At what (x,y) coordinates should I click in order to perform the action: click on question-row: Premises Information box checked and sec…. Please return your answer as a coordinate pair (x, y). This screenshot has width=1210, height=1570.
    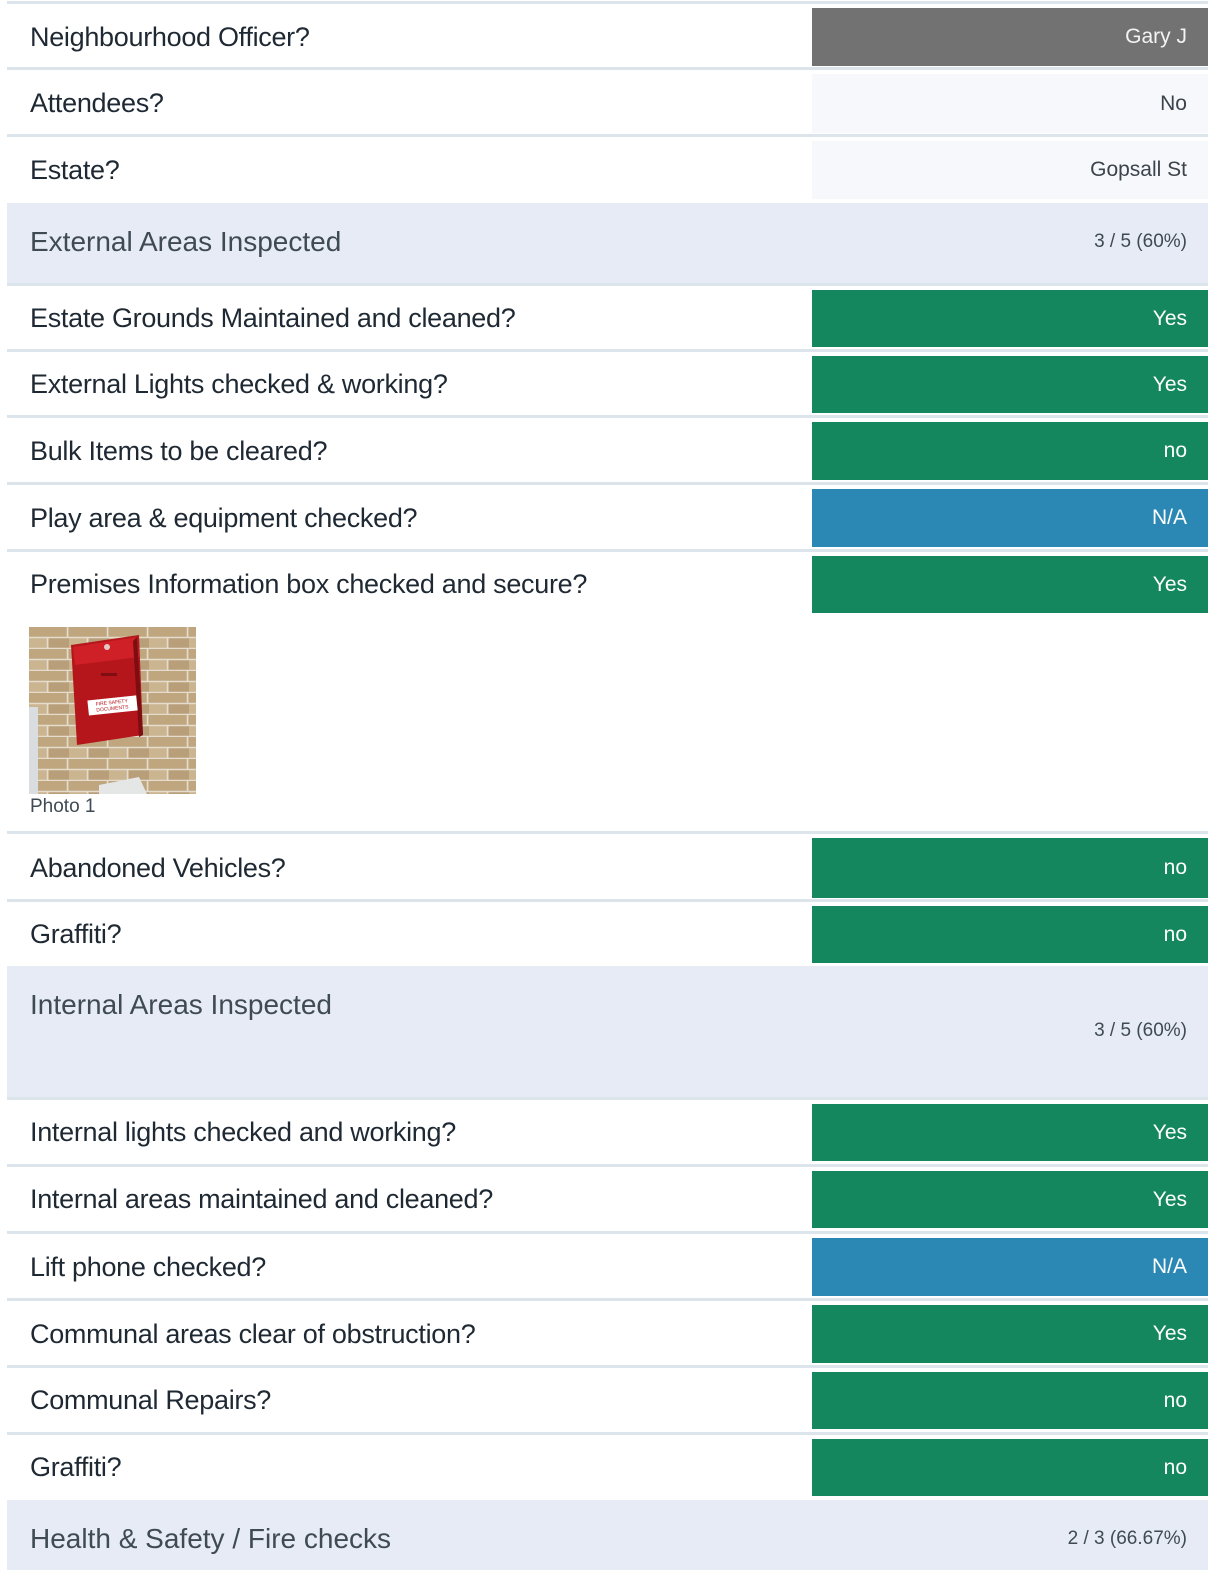
    Looking at the image, I should click on (607, 583).